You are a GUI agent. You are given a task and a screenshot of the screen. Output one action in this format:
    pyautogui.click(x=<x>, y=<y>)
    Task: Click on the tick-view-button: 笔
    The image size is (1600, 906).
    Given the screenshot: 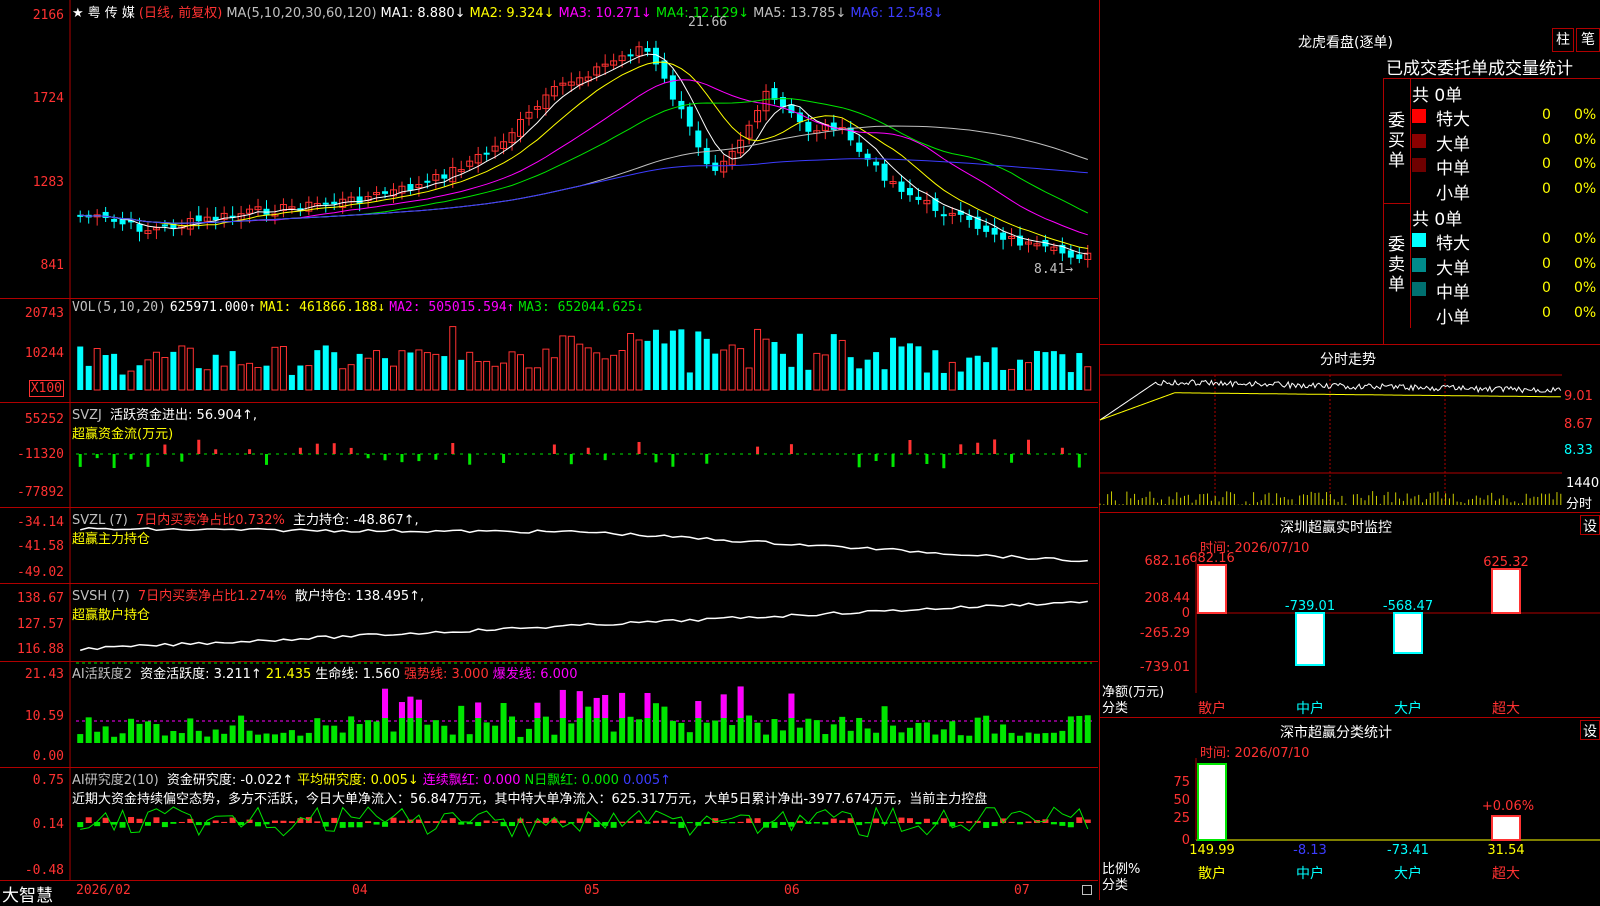 What is the action you would take?
    pyautogui.click(x=1588, y=40)
    